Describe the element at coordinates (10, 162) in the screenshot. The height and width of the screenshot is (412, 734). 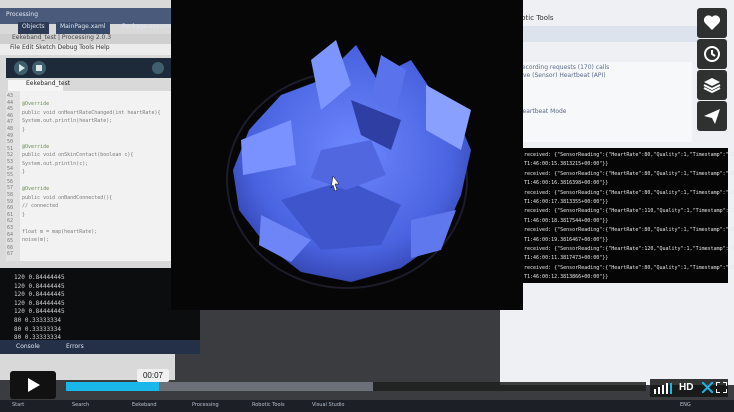
I see `line-number: 53` at that location.